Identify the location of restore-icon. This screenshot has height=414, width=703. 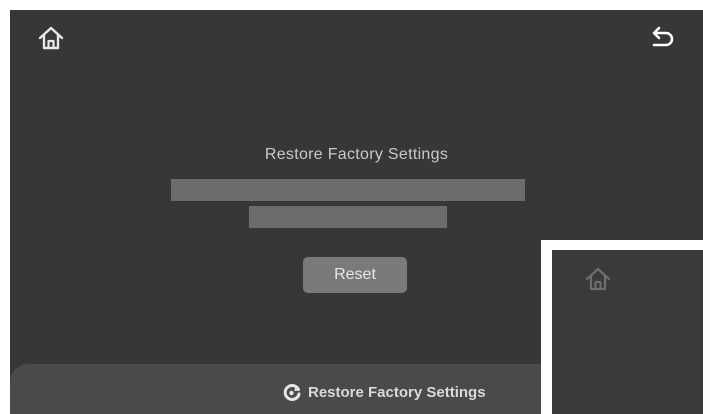
(292, 392).